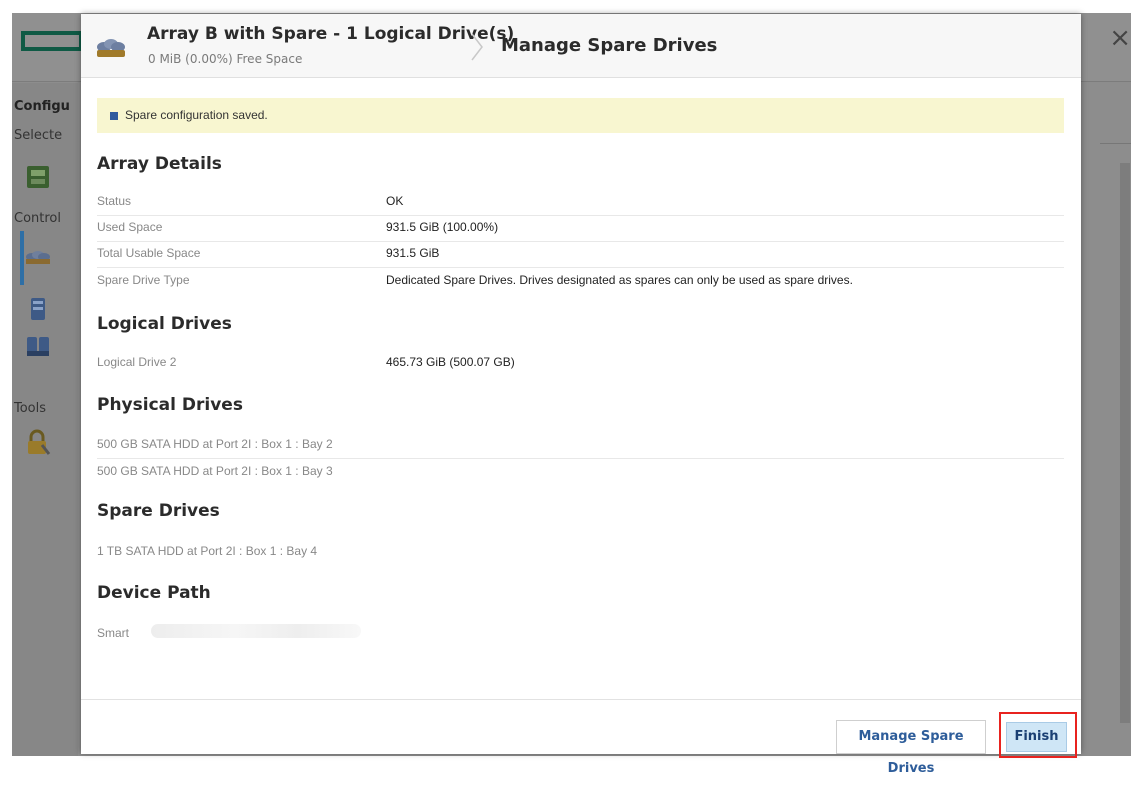  I want to click on detail-row: Used Space 931.5 GiB (100.00%), so click(580, 228).